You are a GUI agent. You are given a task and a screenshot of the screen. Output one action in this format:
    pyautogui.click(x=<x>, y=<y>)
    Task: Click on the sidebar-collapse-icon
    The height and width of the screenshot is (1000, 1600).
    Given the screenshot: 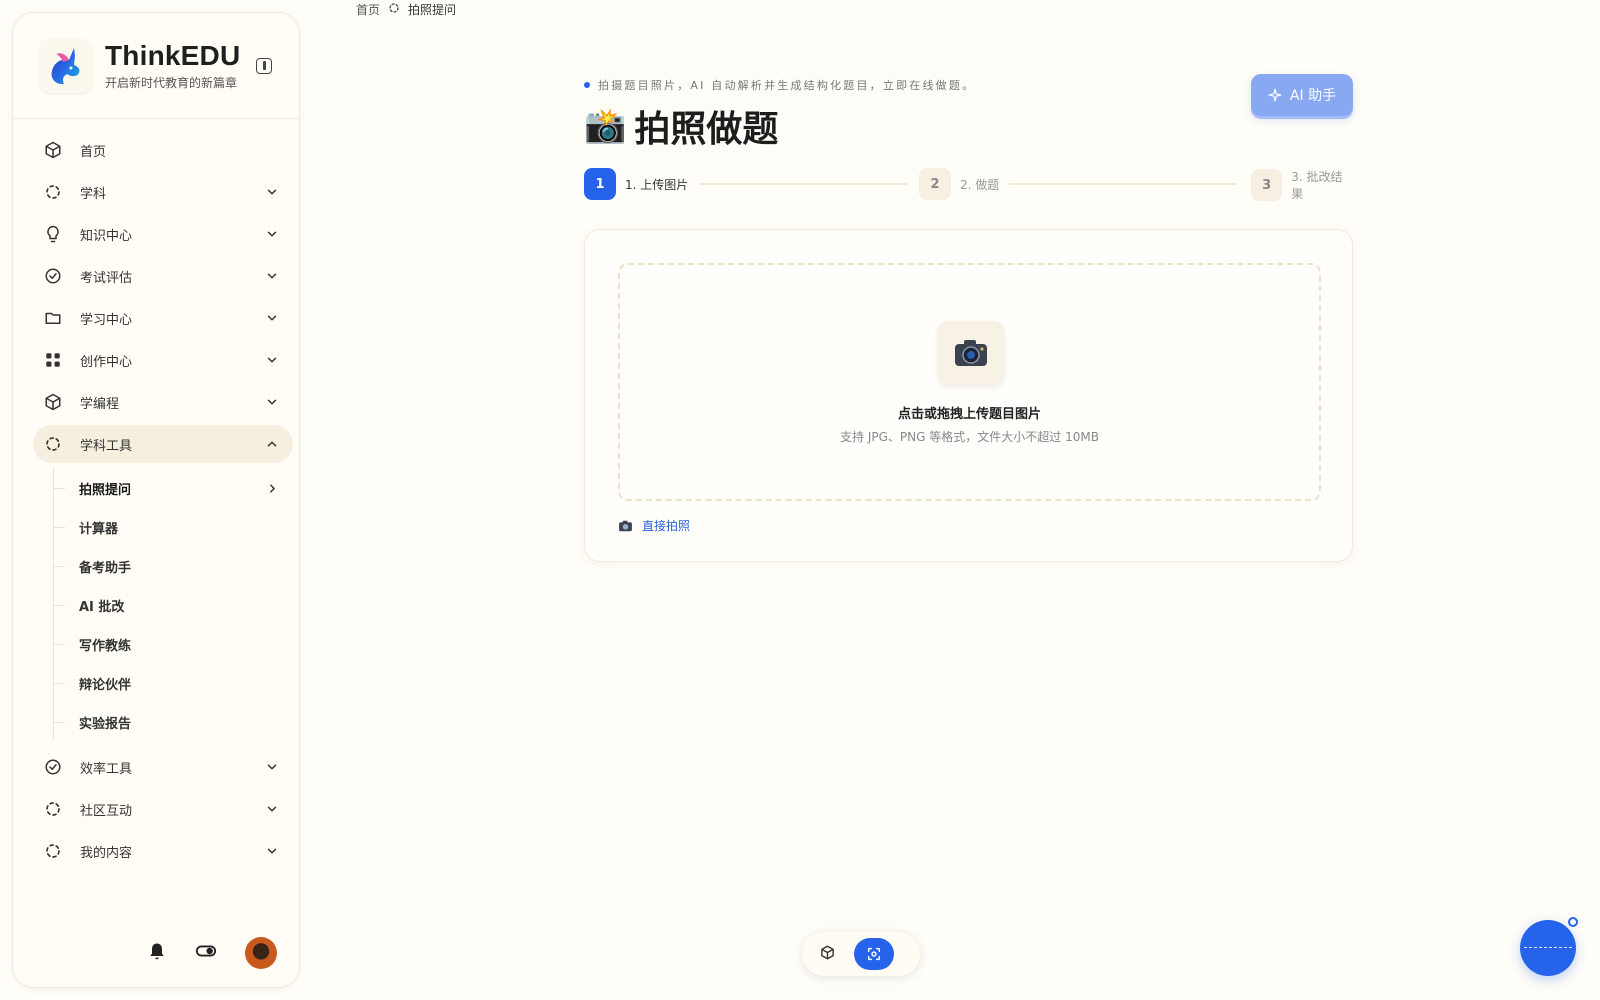 What is the action you would take?
    pyautogui.click(x=264, y=66)
    